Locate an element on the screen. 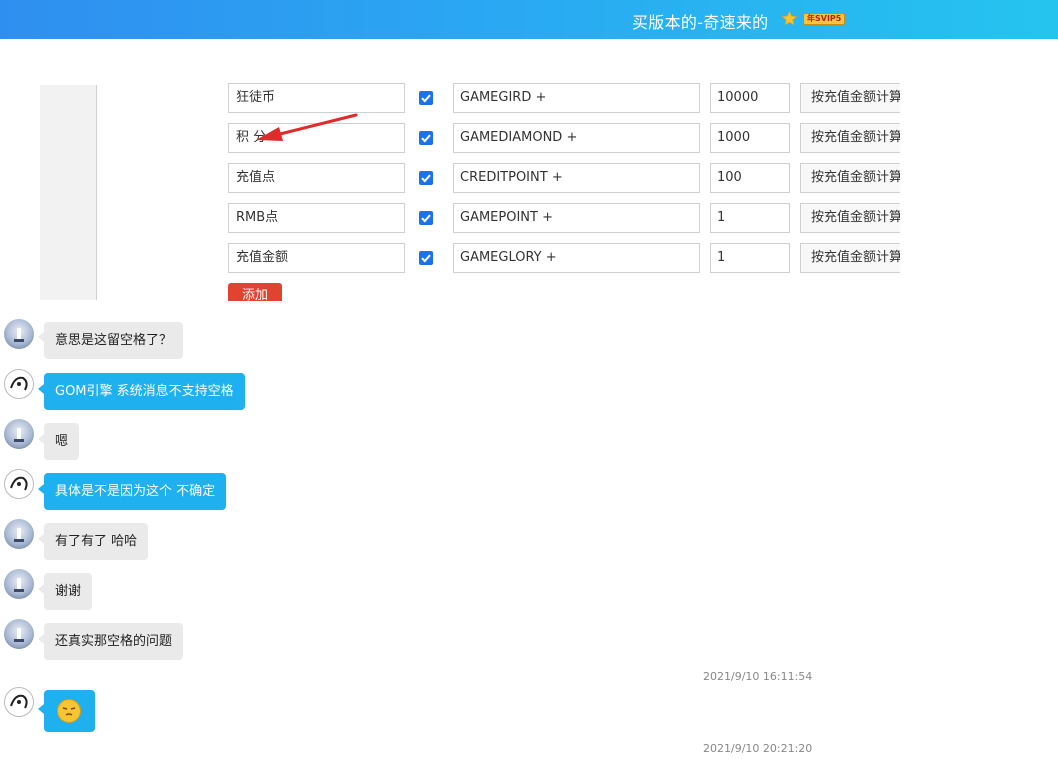 The image size is (1058, 759). message-bubble: 意思是这留空格了？ is located at coordinates (114, 340).